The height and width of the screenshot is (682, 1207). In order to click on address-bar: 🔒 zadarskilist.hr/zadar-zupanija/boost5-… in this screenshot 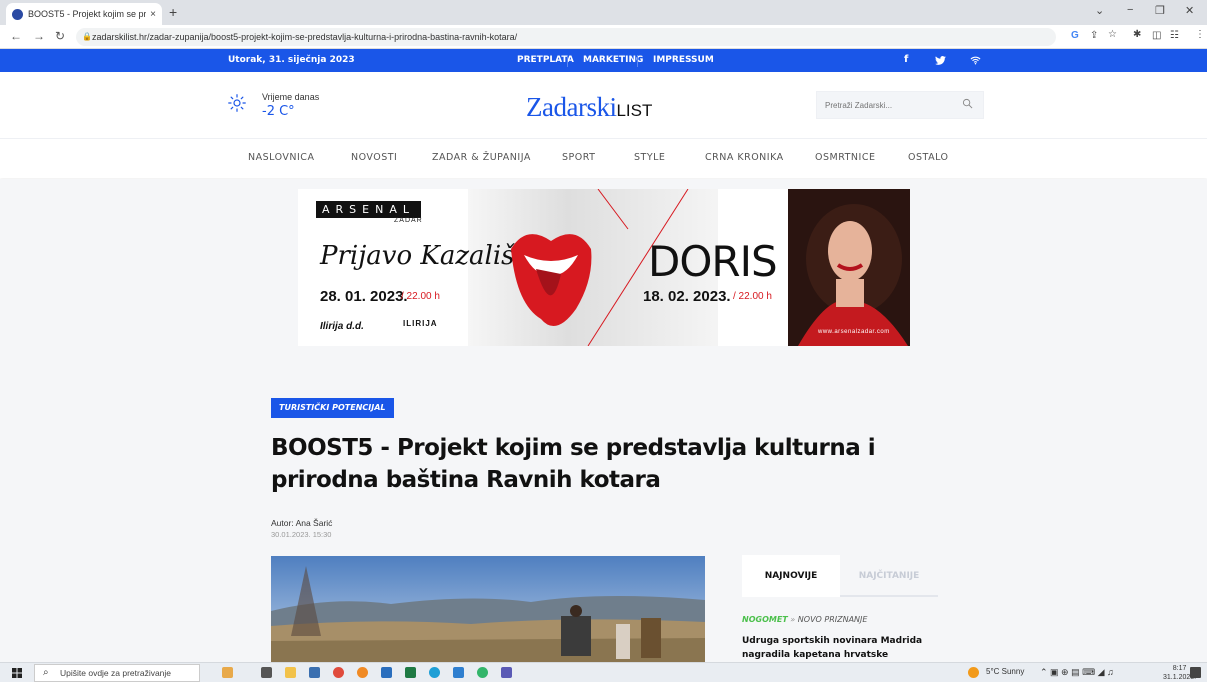, I will do `click(566, 37)`.